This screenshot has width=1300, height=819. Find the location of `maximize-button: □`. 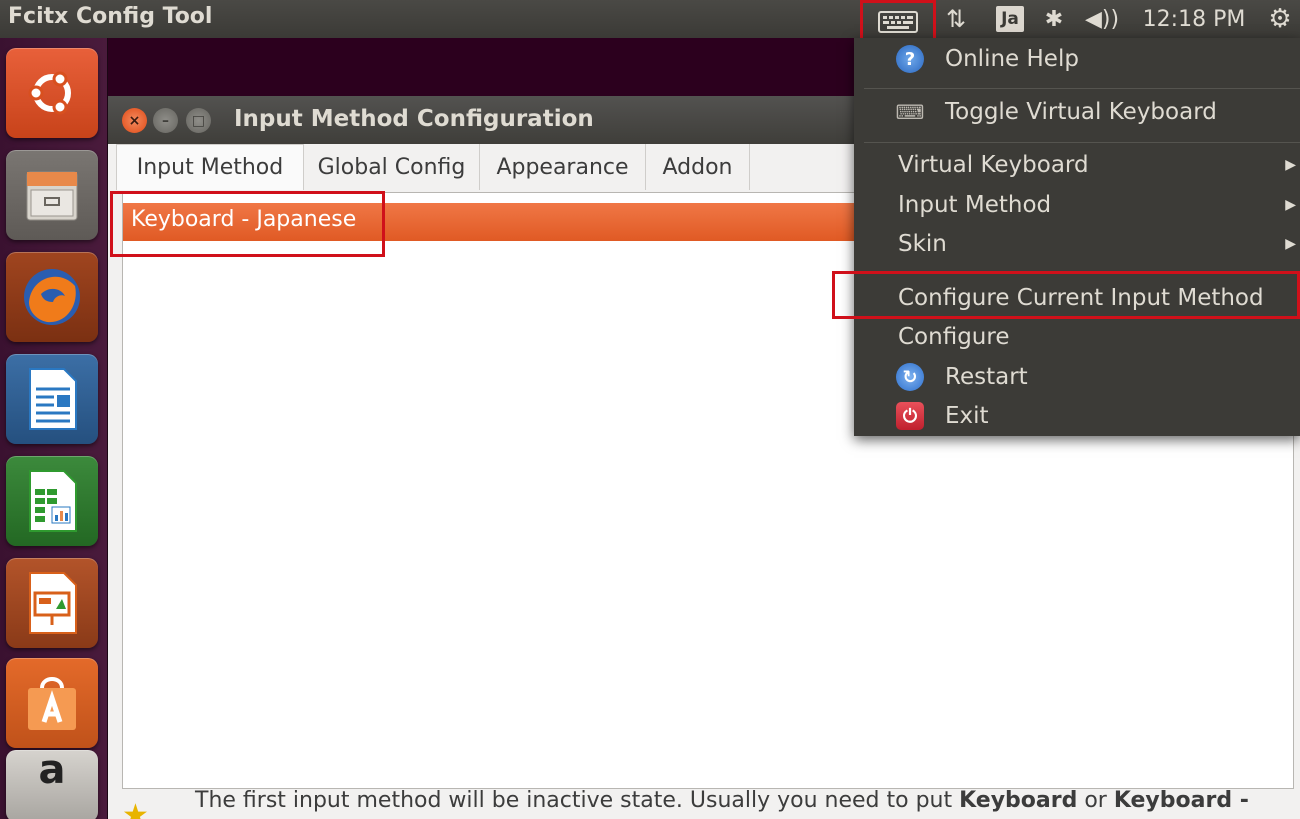

maximize-button: □ is located at coordinates (198, 120).